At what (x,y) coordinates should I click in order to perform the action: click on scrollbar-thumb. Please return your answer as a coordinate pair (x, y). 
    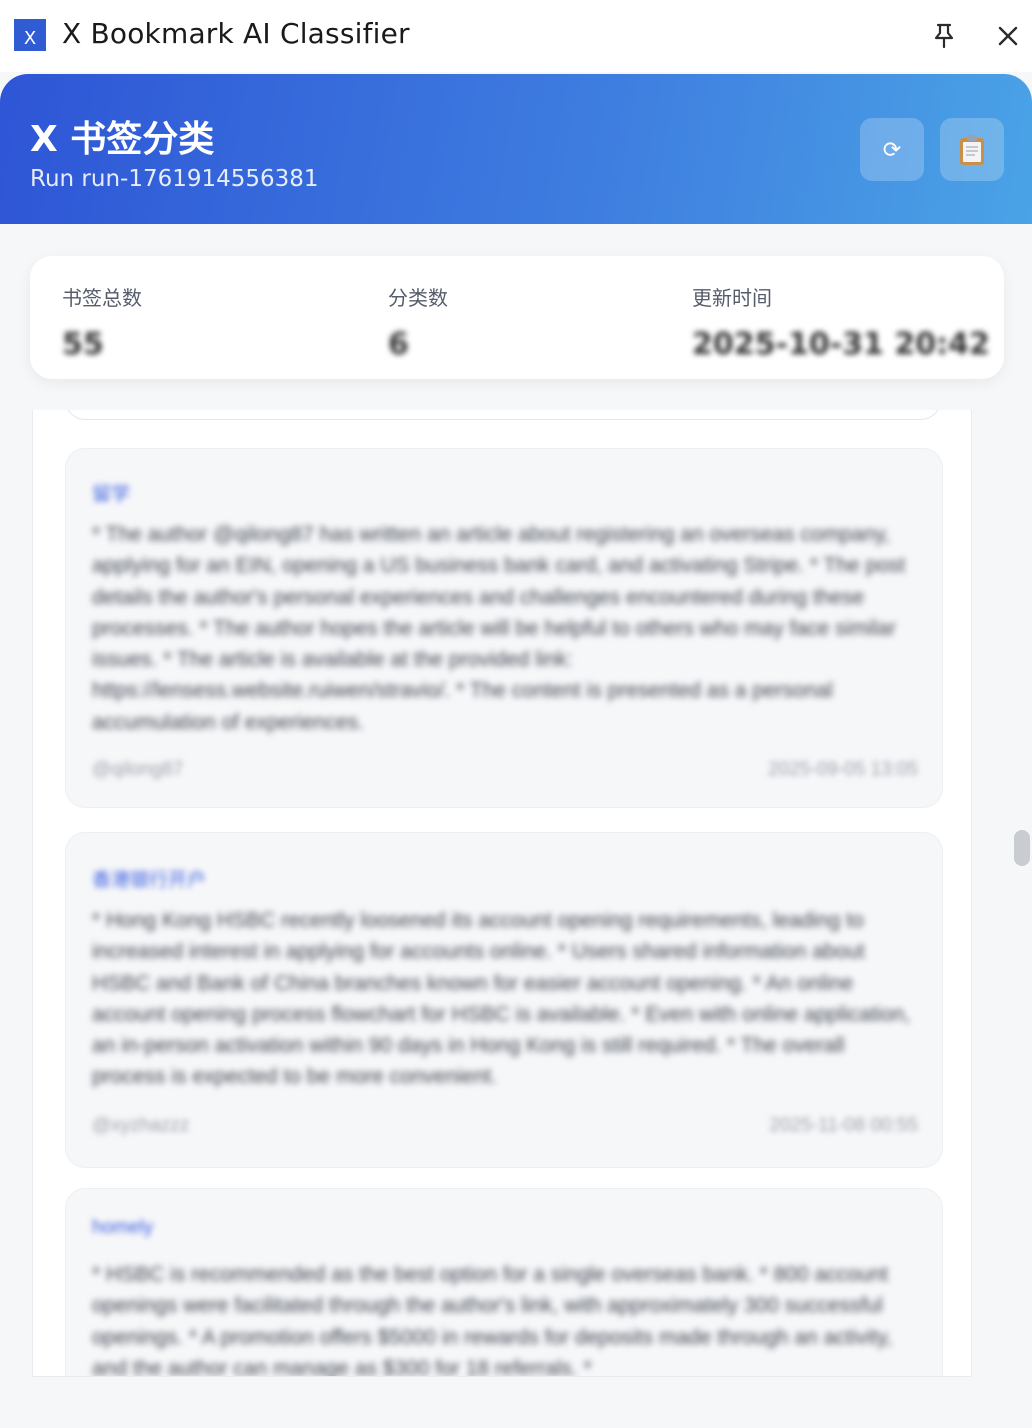
    Looking at the image, I should click on (1022, 848).